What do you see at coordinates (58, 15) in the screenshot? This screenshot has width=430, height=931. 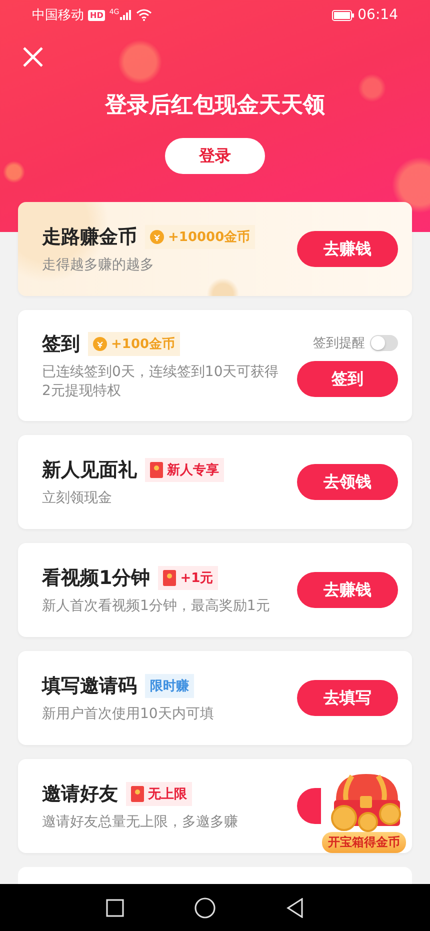 I see `carrier-name: 中国移动` at bounding box center [58, 15].